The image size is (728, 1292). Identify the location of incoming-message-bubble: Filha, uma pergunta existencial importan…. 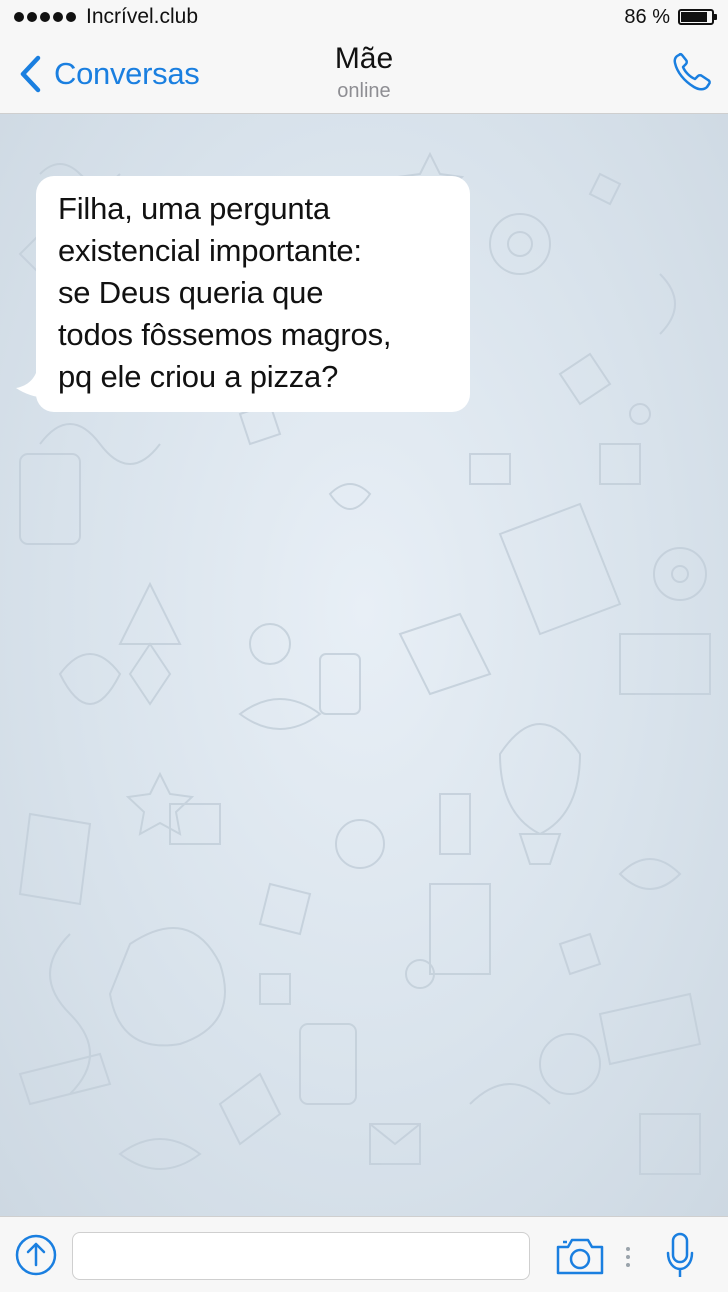
(253, 294).